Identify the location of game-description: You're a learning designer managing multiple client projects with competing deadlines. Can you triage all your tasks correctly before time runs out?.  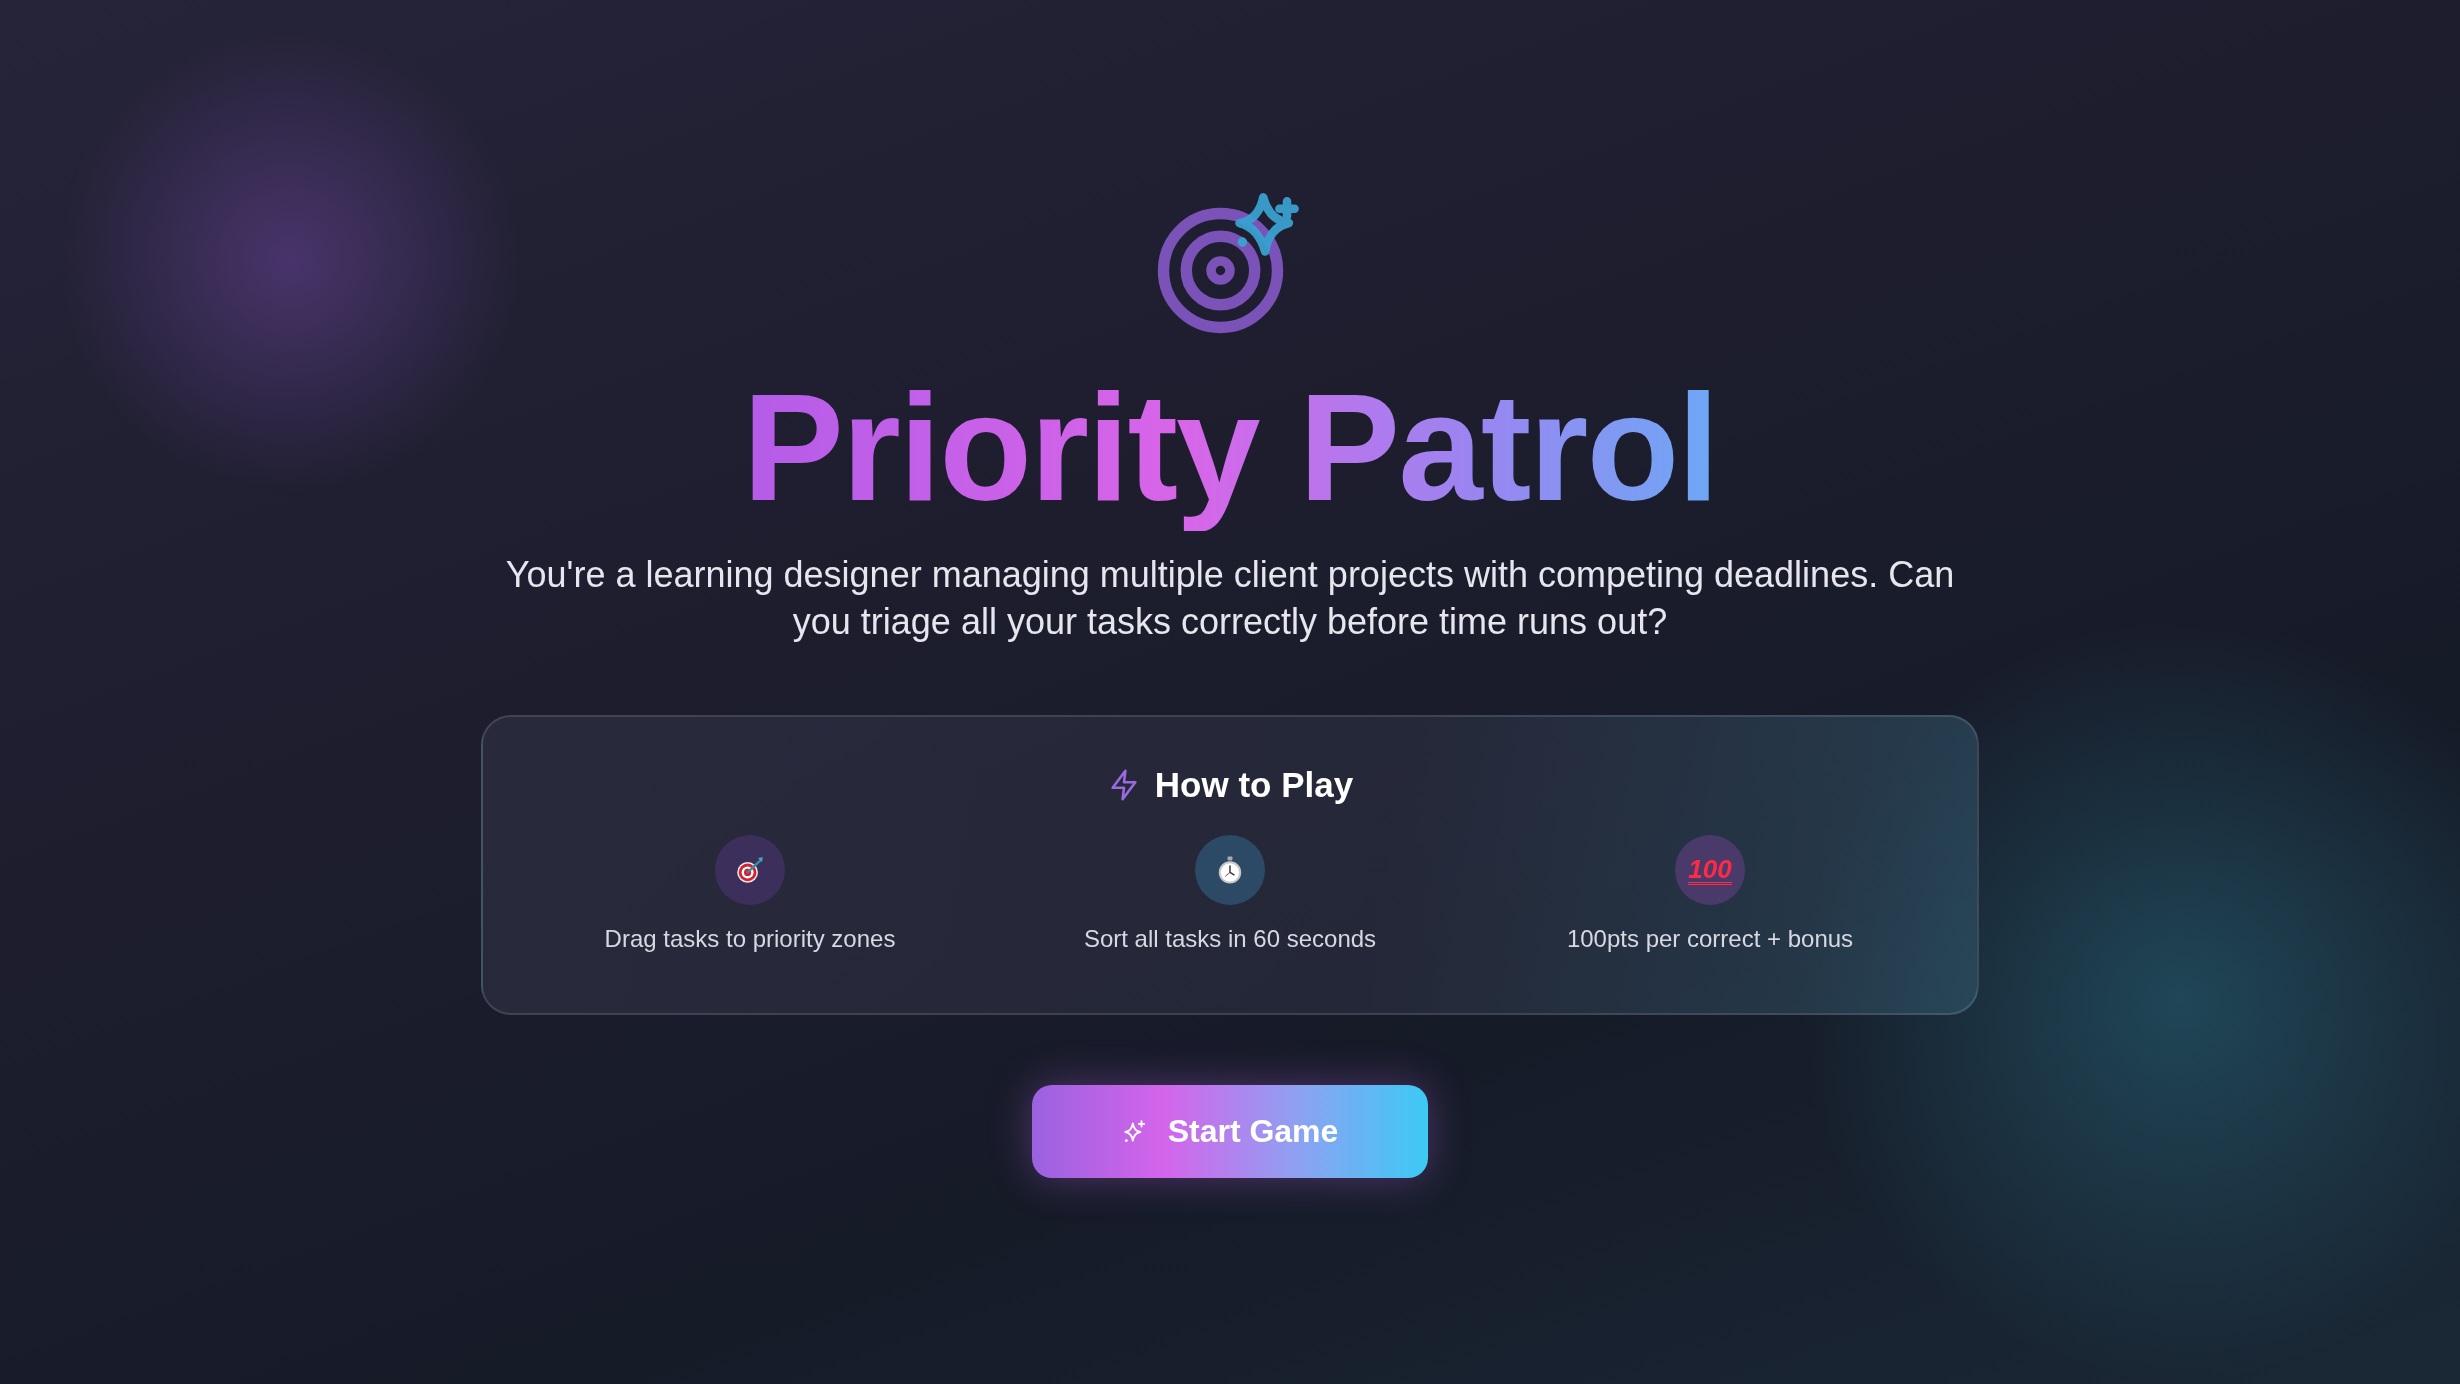
(1230, 599).